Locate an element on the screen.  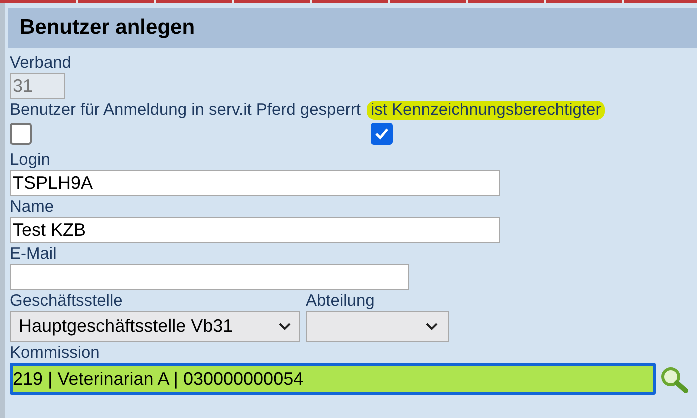
dropdown: Hauptgeschäftsstelle Vb31 is located at coordinates (155, 326).